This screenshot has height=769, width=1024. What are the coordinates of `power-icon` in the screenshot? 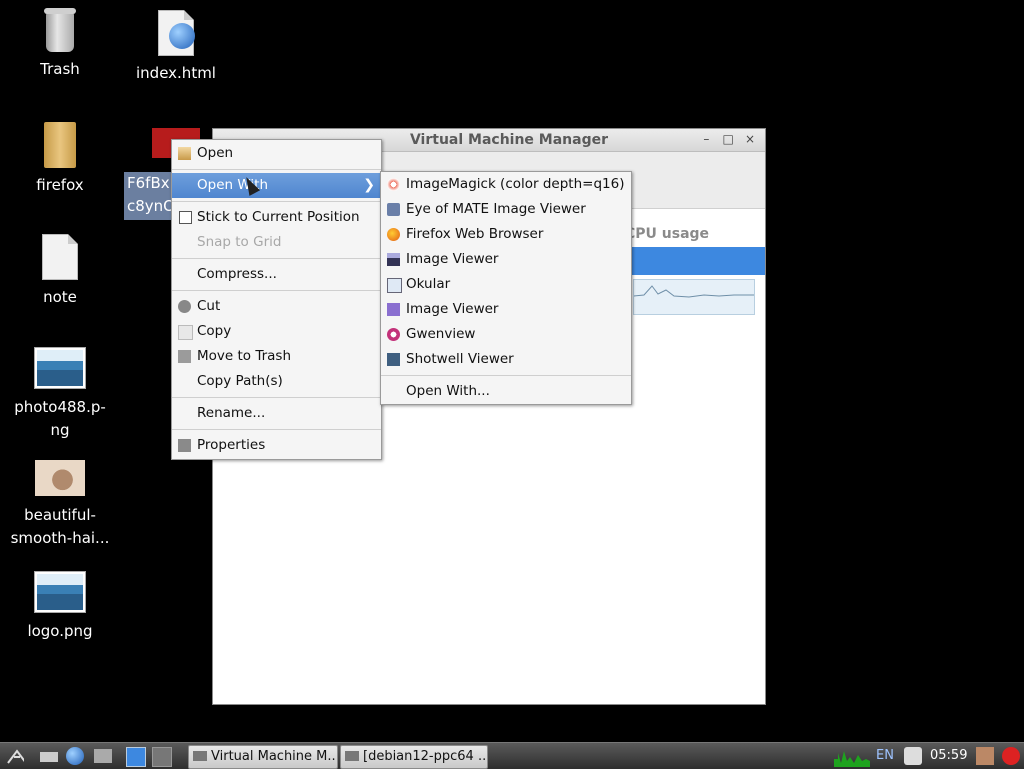 It's located at (1011, 756).